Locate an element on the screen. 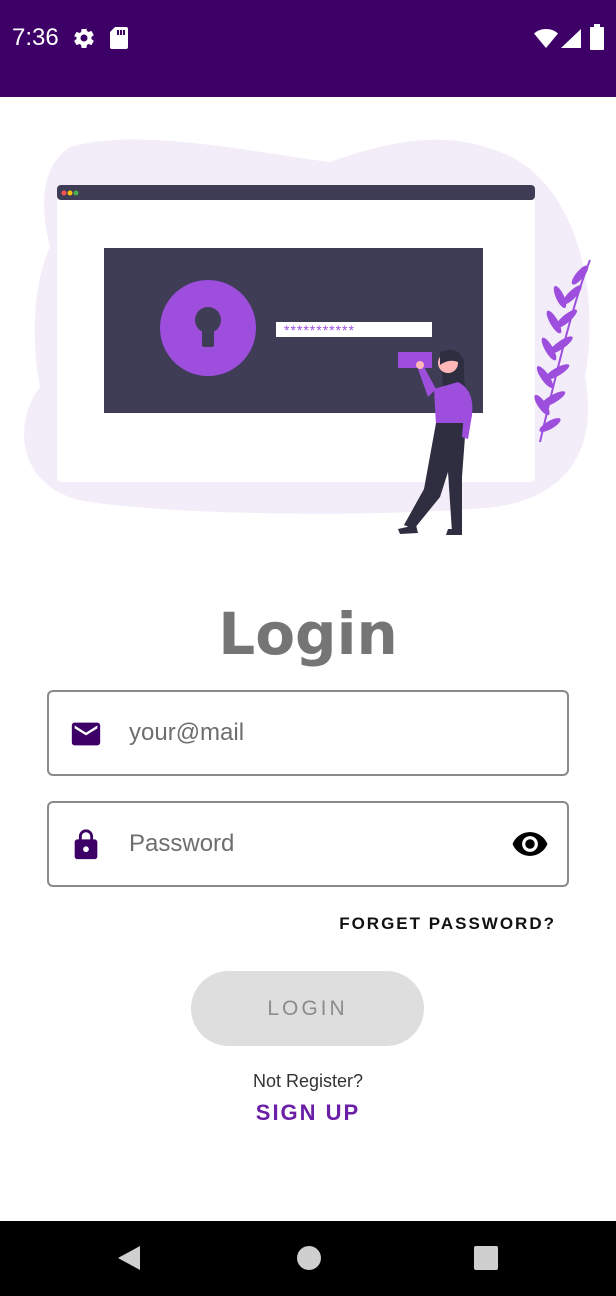 The height and width of the screenshot is (1296, 616). back-icon is located at coordinates (129, 1260).